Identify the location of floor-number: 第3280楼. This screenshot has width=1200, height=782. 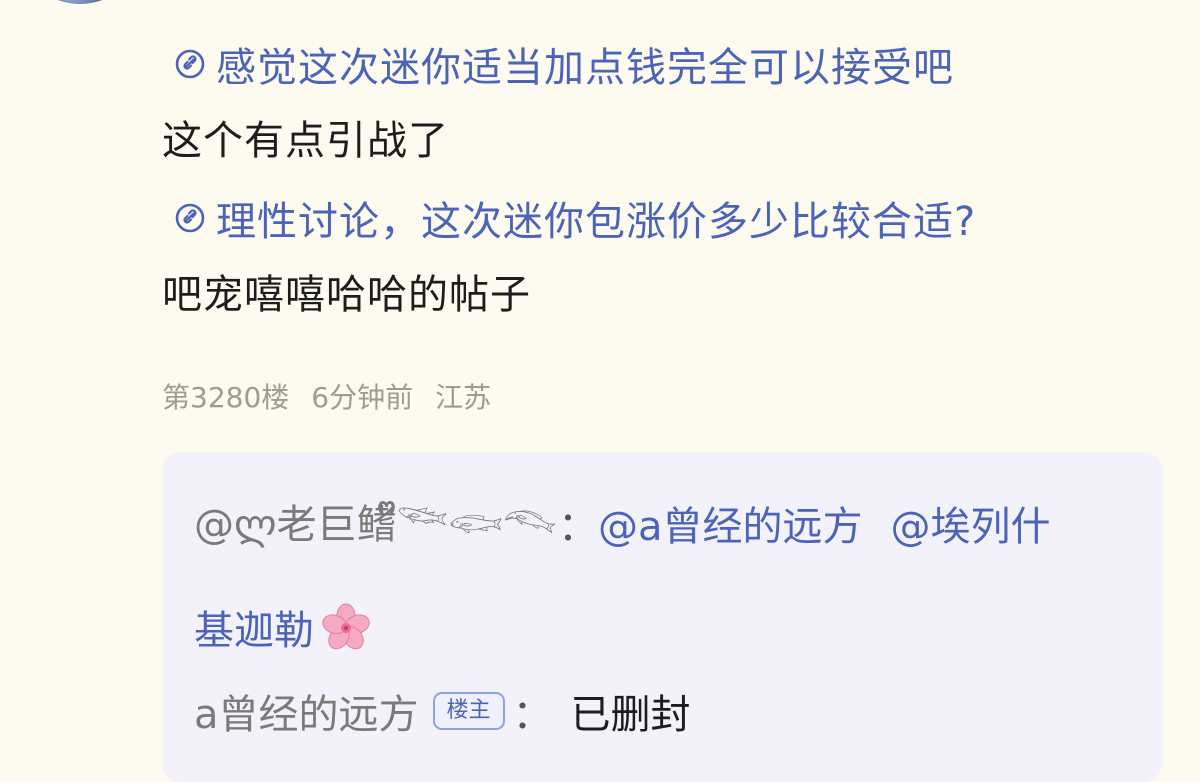
(226, 397).